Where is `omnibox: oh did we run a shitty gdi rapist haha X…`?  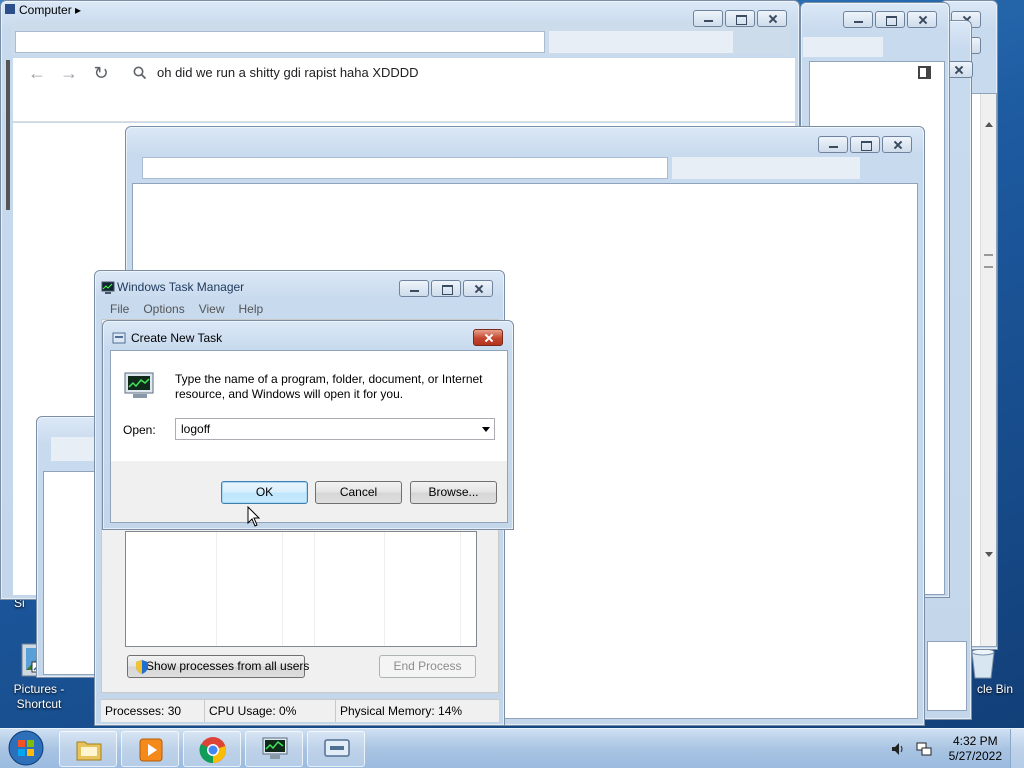
omnibox: oh did we run a shitty gdi rapist haha X… is located at coordinates (457, 73).